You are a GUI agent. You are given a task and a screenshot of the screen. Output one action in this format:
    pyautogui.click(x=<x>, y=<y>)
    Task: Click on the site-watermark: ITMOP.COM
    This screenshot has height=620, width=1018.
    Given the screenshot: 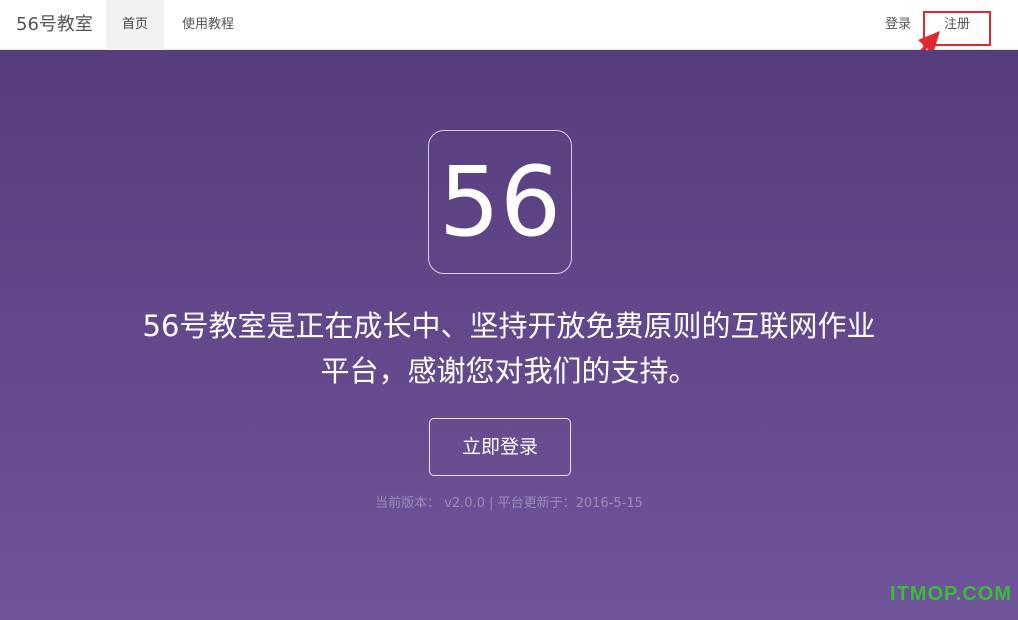 What is the action you would take?
    pyautogui.click(x=951, y=594)
    